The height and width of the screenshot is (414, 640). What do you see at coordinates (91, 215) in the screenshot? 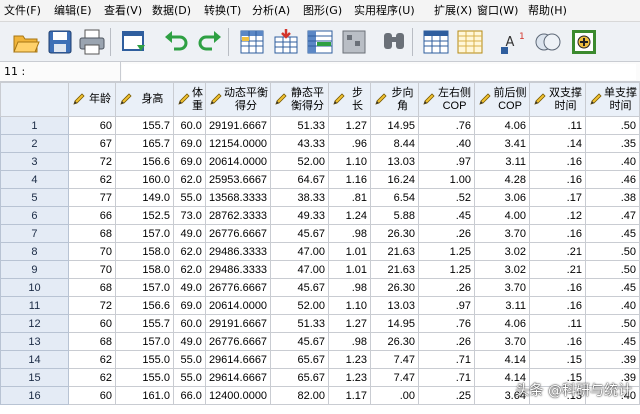
I see `data-cell: 66` at bounding box center [91, 215].